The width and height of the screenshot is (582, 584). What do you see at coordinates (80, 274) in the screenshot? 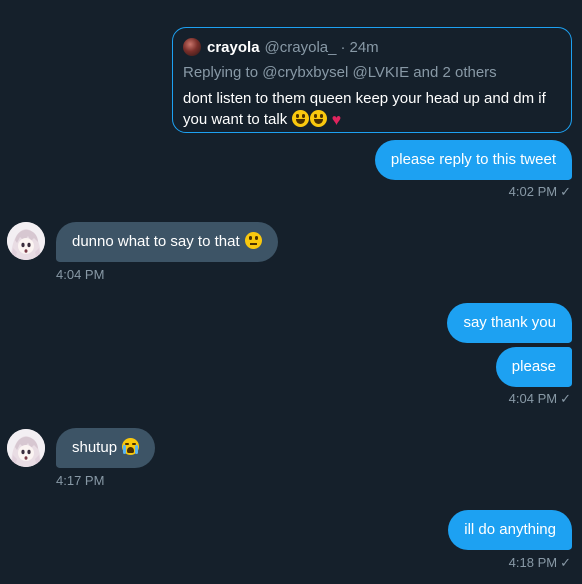
I see `message-timestamp: 4:04 PM` at bounding box center [80, 274].